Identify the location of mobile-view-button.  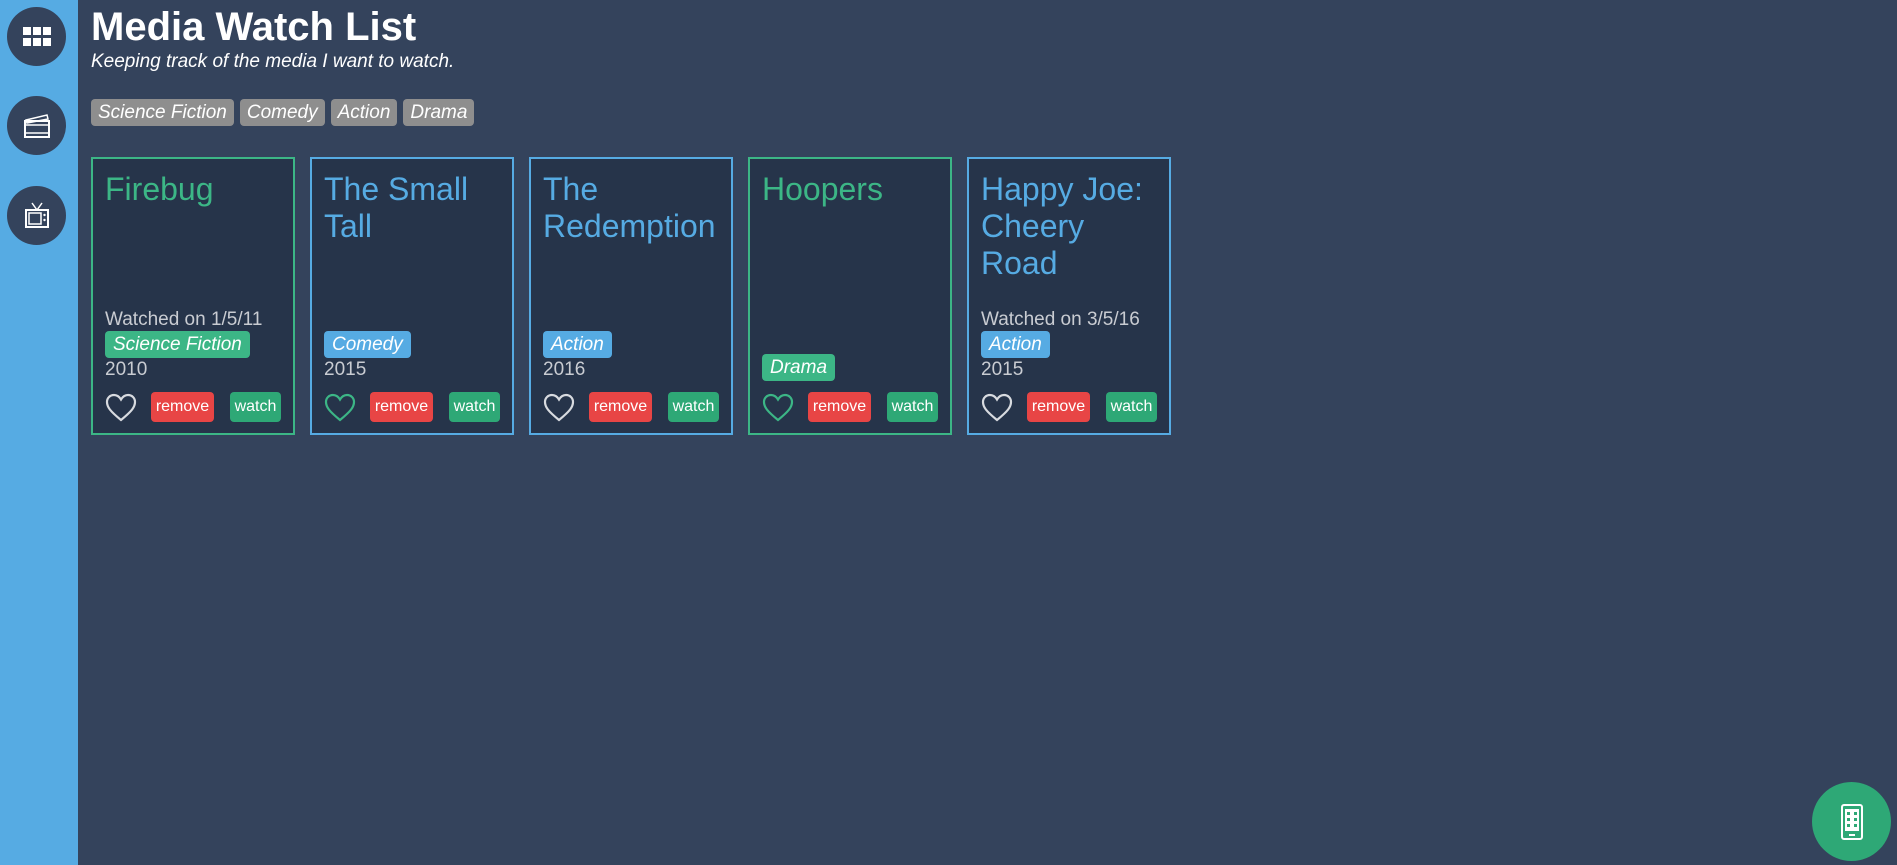
(1851, 821).